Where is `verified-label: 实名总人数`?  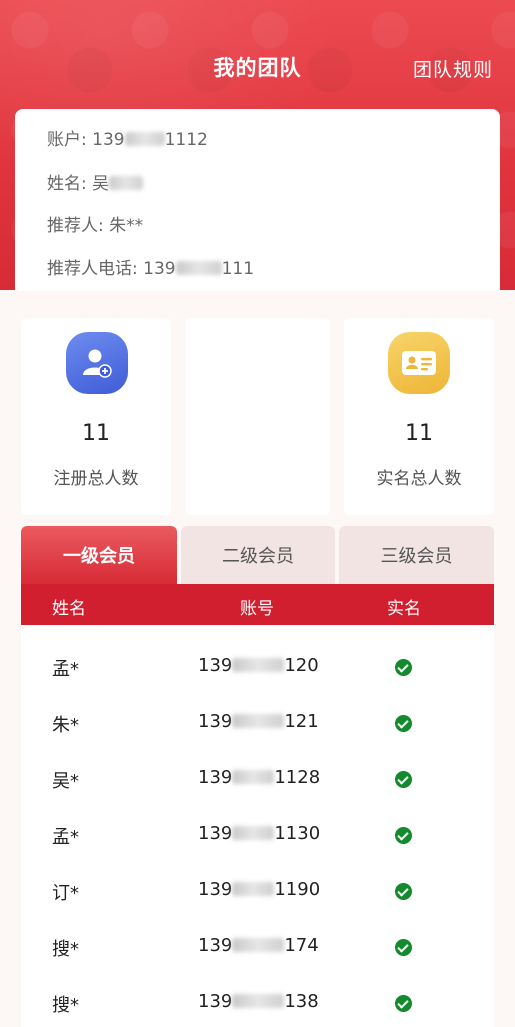
verified-label: 实名总人数 is located at coordinates (419, 479).